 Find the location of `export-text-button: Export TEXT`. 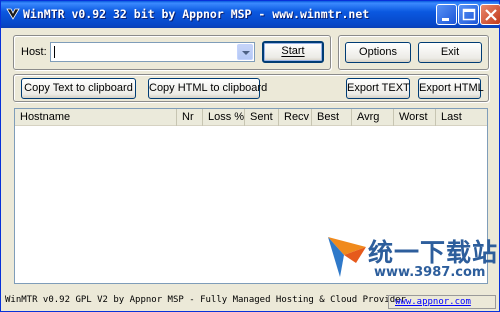

export-text-button: Export TEXT is located at coordinates (378, 88).